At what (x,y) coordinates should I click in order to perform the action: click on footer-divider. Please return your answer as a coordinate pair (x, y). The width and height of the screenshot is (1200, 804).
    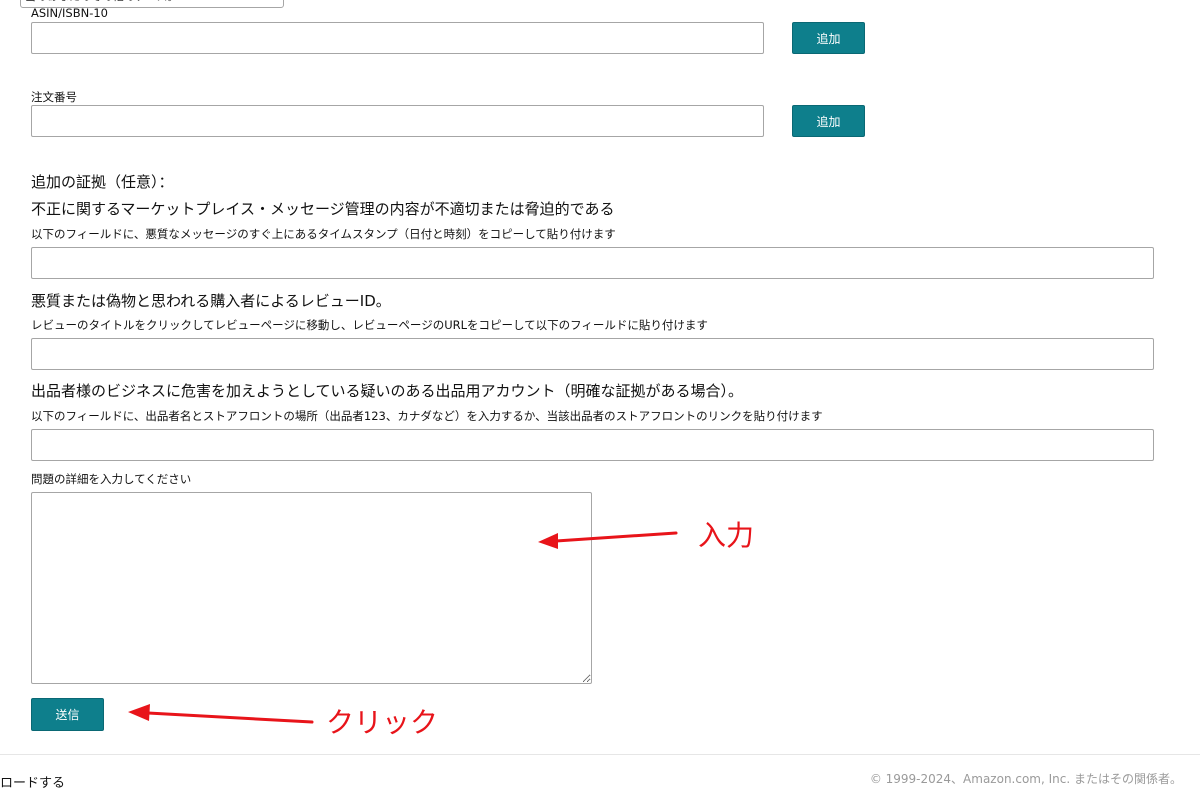
    Looking at the image, I should click on (600, 754).